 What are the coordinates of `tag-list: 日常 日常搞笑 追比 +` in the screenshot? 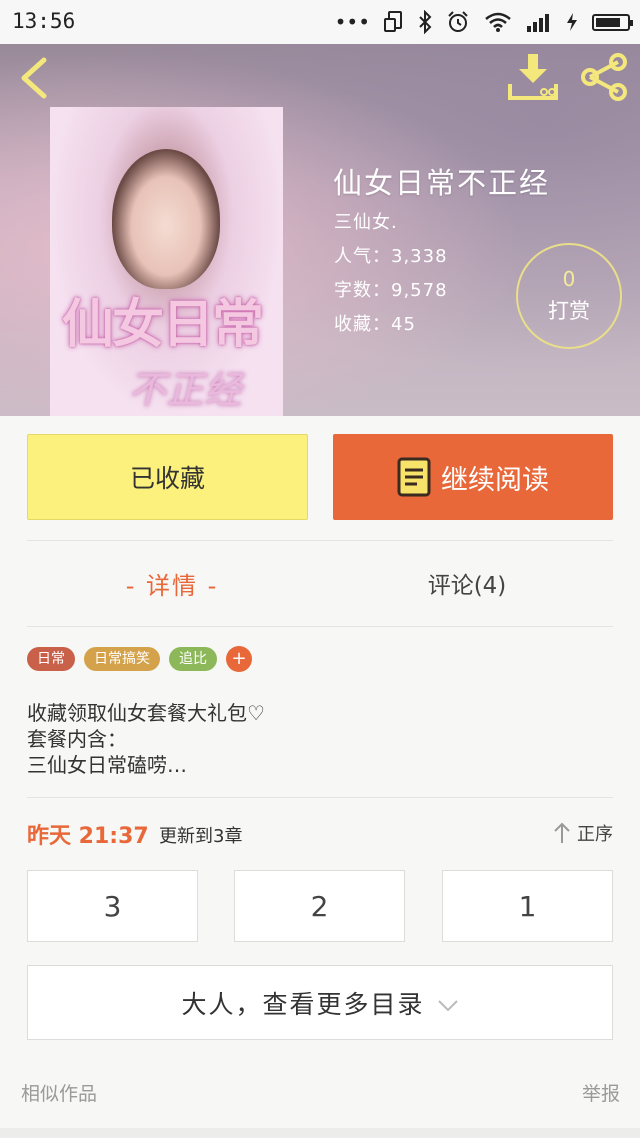 It's located at (139, 659).